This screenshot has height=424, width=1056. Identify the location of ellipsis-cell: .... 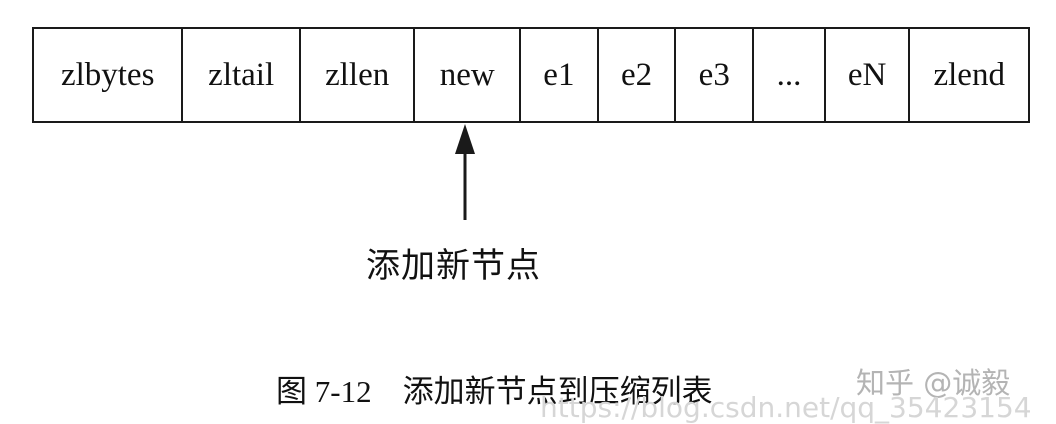
(788, 75).